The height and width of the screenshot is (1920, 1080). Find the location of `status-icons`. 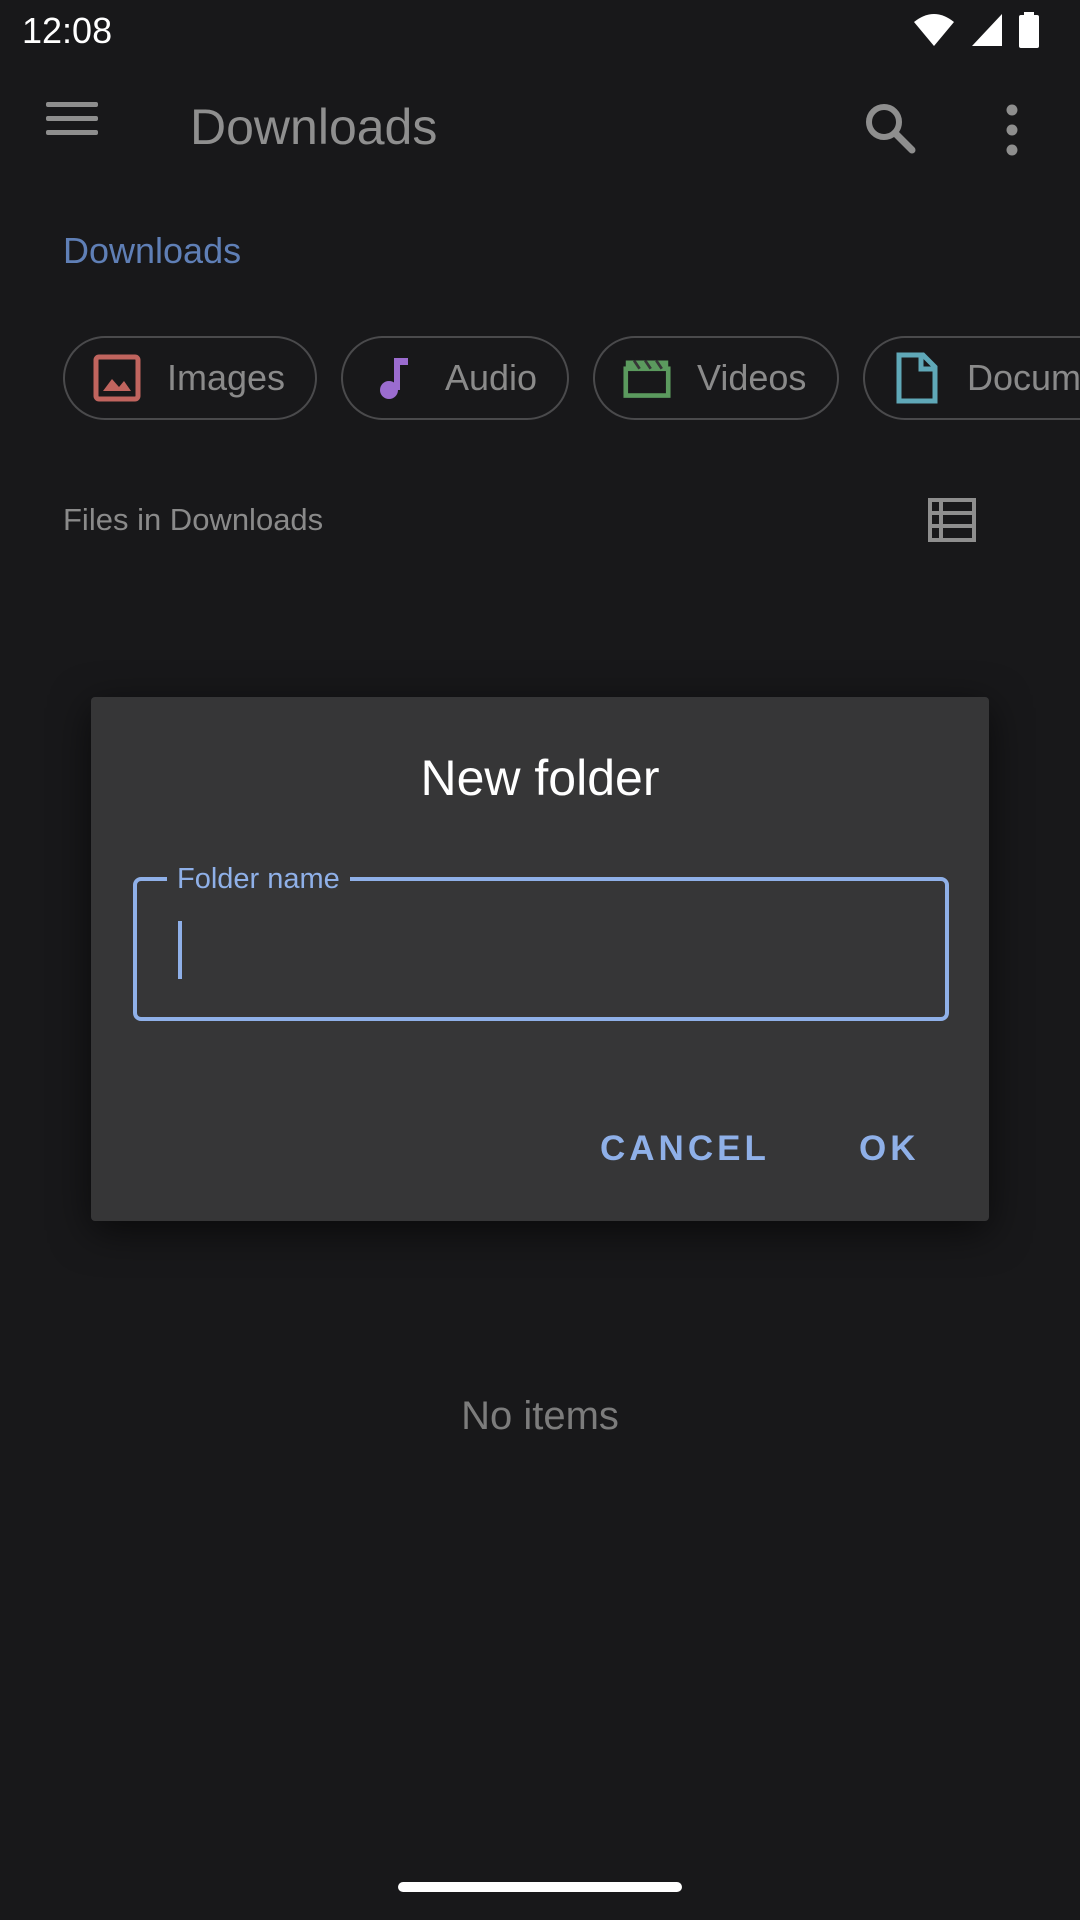

status-icons is located at coordinates (976, 30).